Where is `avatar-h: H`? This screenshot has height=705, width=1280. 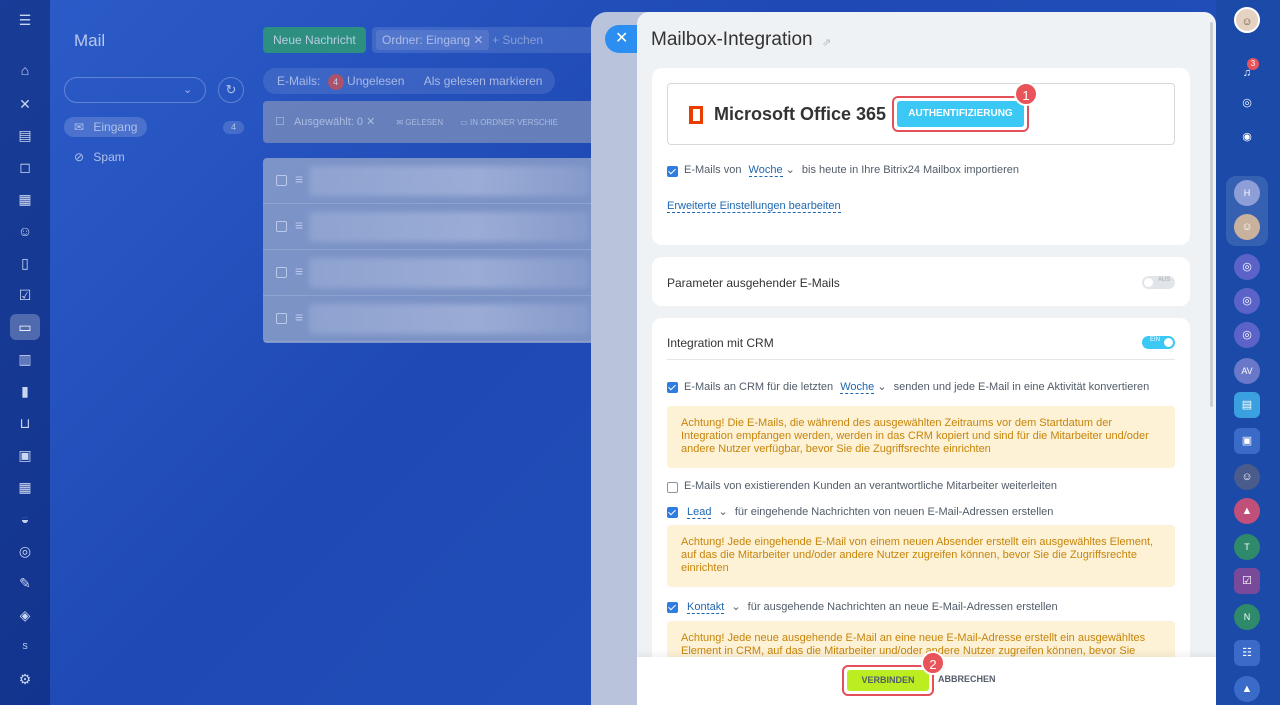 avatar-h: H is located at coordinates (1247, 193).